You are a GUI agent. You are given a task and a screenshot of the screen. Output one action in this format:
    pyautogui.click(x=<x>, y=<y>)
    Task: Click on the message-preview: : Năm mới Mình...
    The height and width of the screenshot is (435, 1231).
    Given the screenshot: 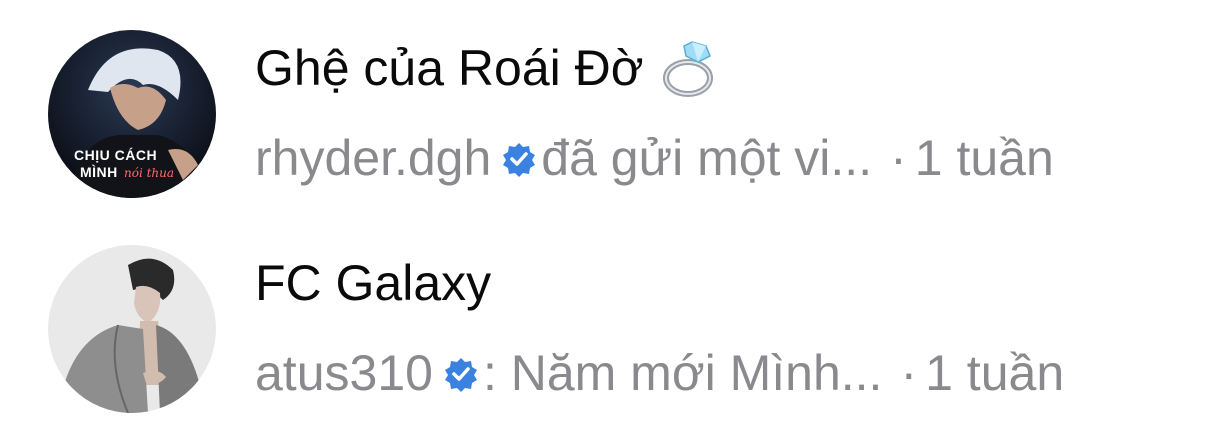 What is the action you would take?
    pyautogui.click(x=682, y=373)
    